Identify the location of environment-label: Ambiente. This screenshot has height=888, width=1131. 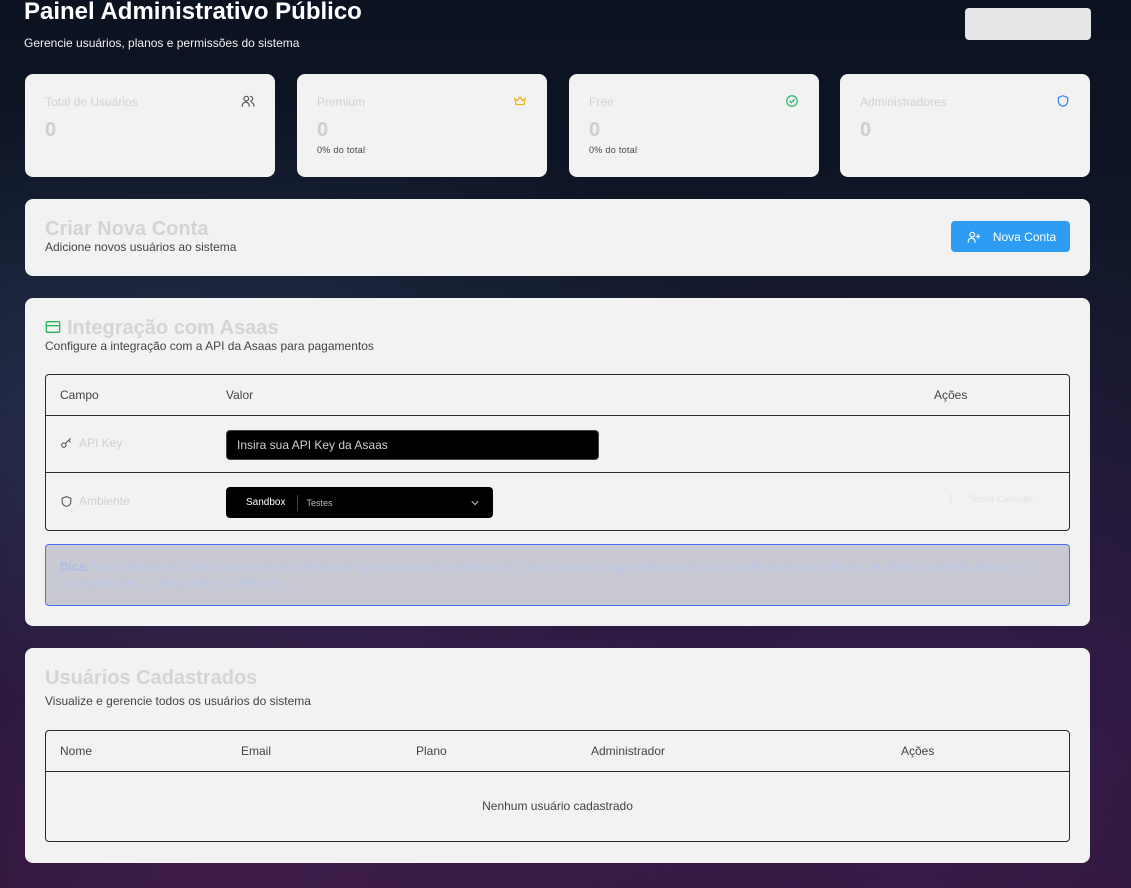
(95, 501).